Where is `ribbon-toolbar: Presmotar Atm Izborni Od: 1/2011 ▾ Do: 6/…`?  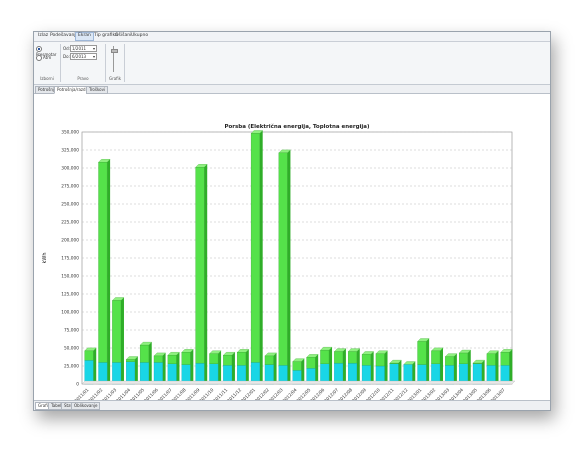 ribbon-toolbar: Presmotar Atm Izborni Od: 1/2011 ▾ Do: 6/… is located at coordinates (292, 63).